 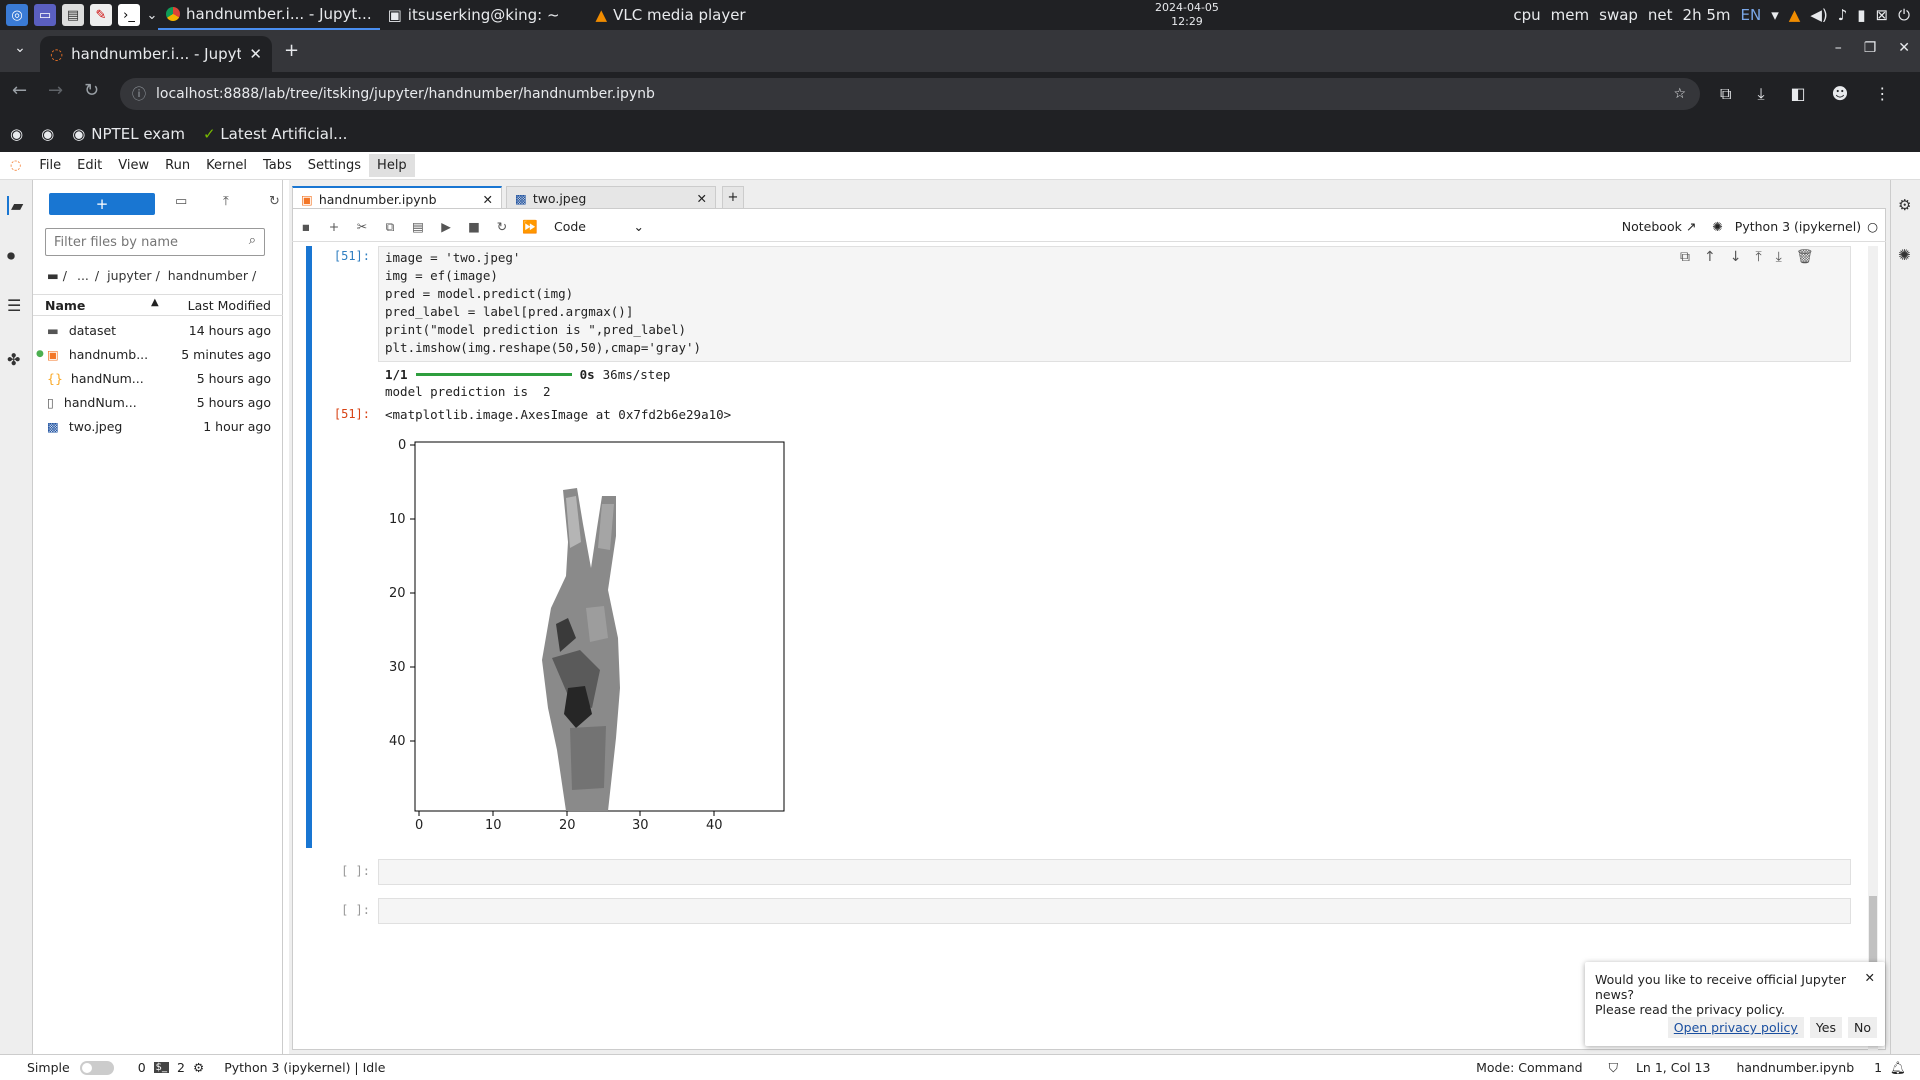 What do you see at coordinates (158, 378) in the screenshot?
I see `file-row-json: {} handNum... 5 hours ago` at bounding box center [158, 378].